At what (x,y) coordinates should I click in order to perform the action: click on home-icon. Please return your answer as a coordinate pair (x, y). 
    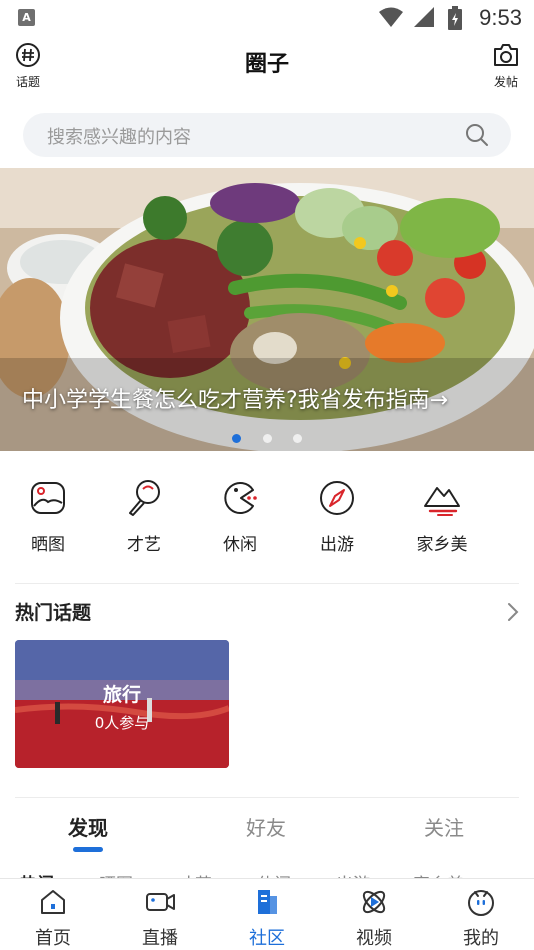
    Looking at the image, I should click on (53, 902).